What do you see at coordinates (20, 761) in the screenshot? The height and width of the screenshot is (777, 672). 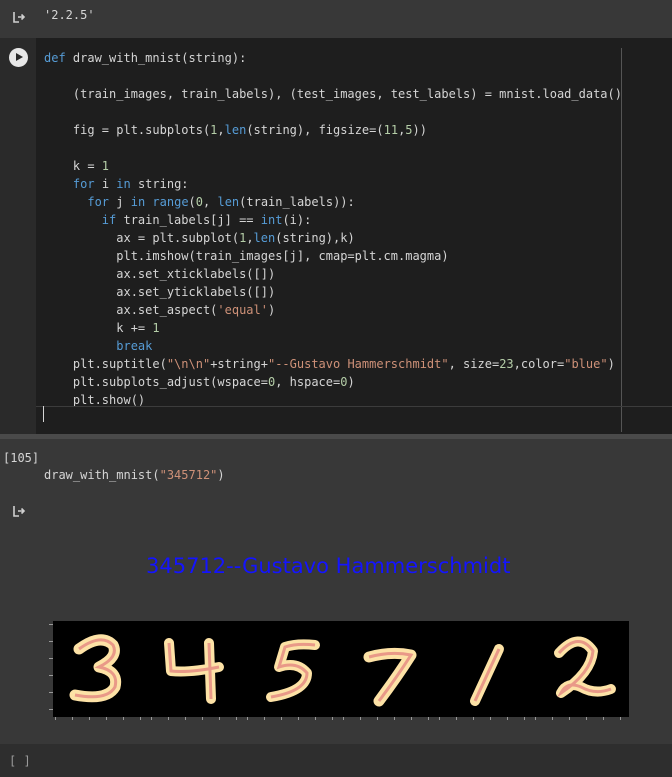 I see `execution-count: [ ]` at bounding box center [20, 761].